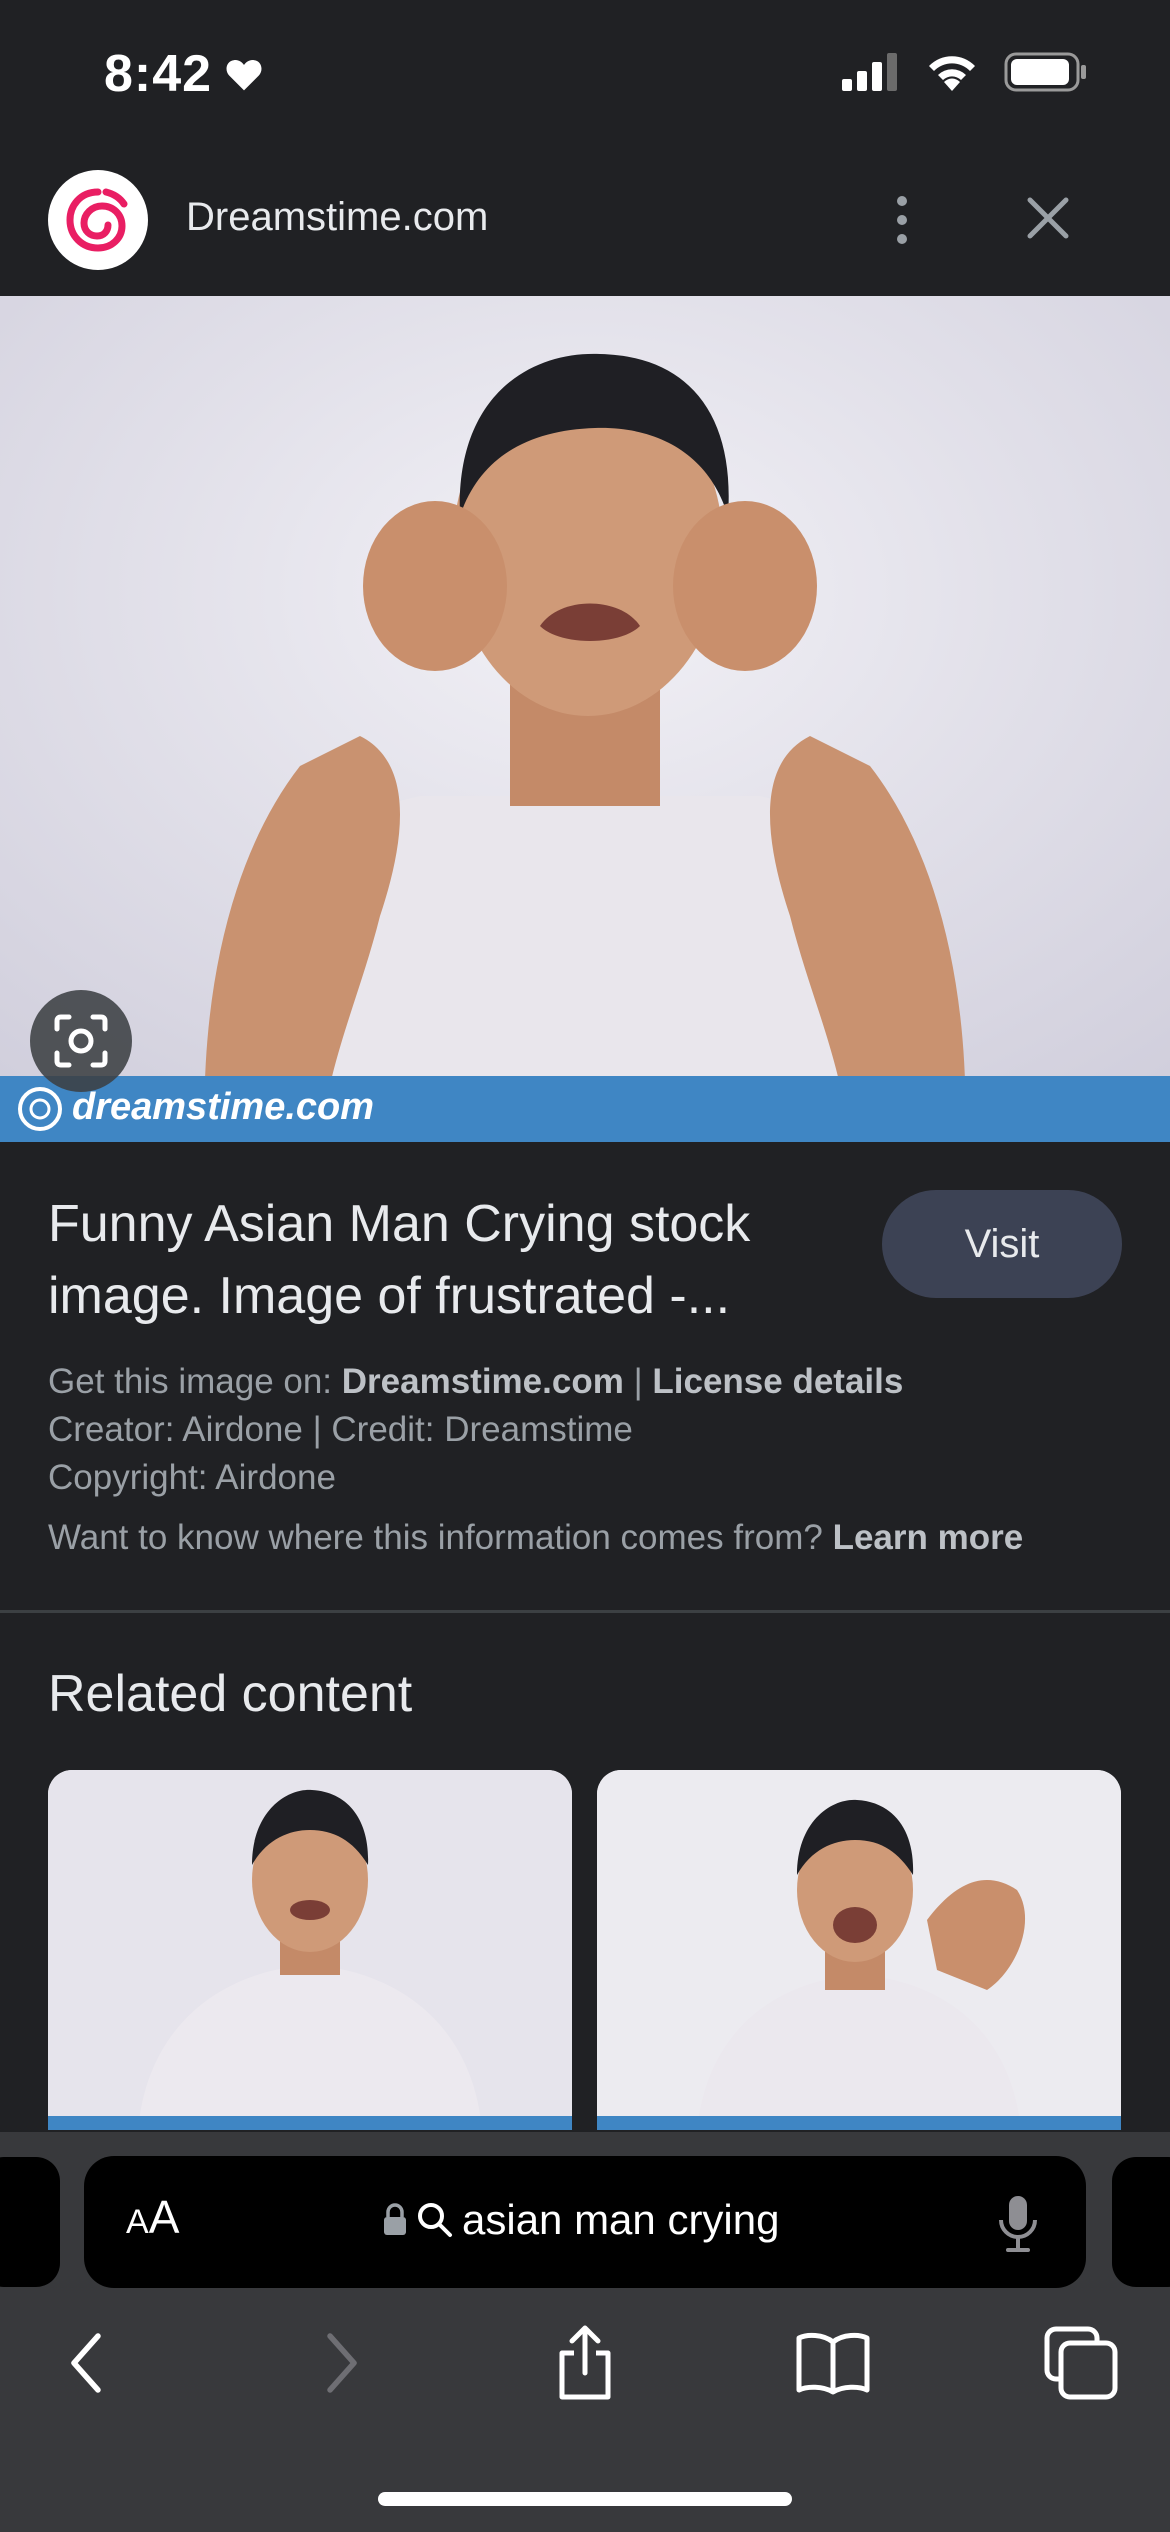 This screenshot has width=1170, height=2532. What do you see at coordinates (230, 1694) in the screenshot?
I see `related-content-title: Related content` at bounding box center [230, 1694].